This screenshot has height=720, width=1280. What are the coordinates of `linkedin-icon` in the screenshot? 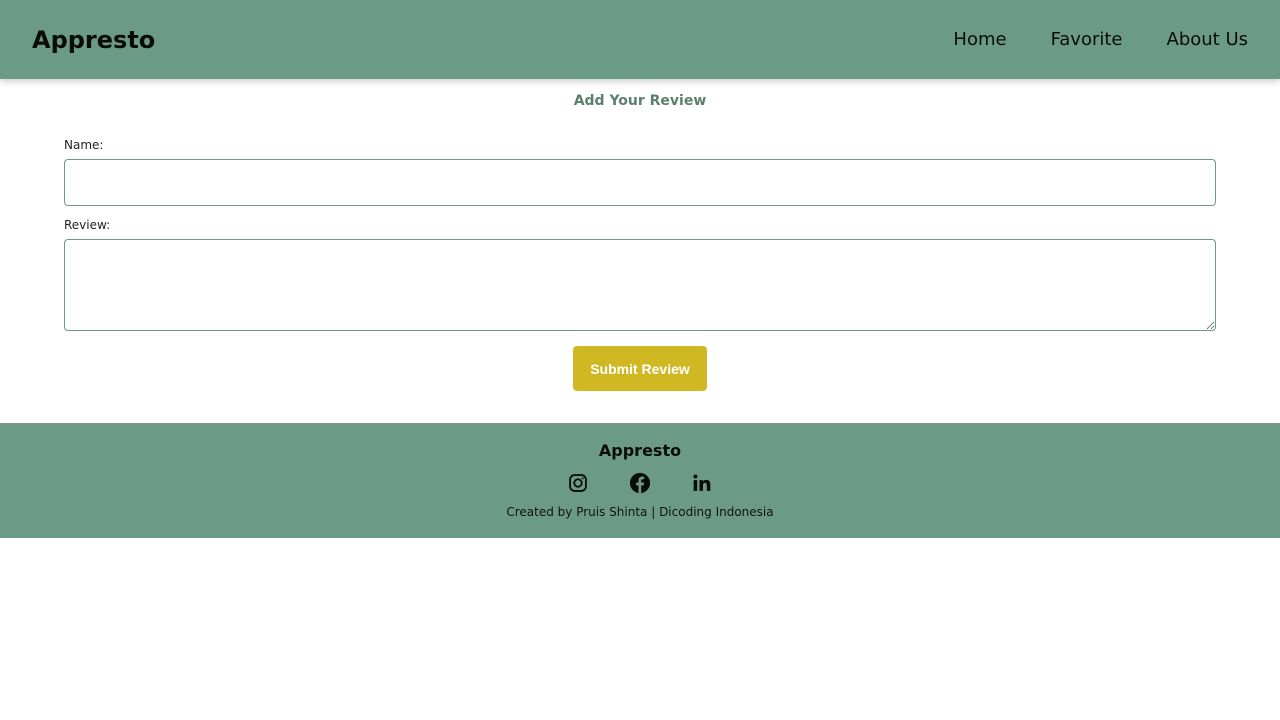 It's located at (702, 482).